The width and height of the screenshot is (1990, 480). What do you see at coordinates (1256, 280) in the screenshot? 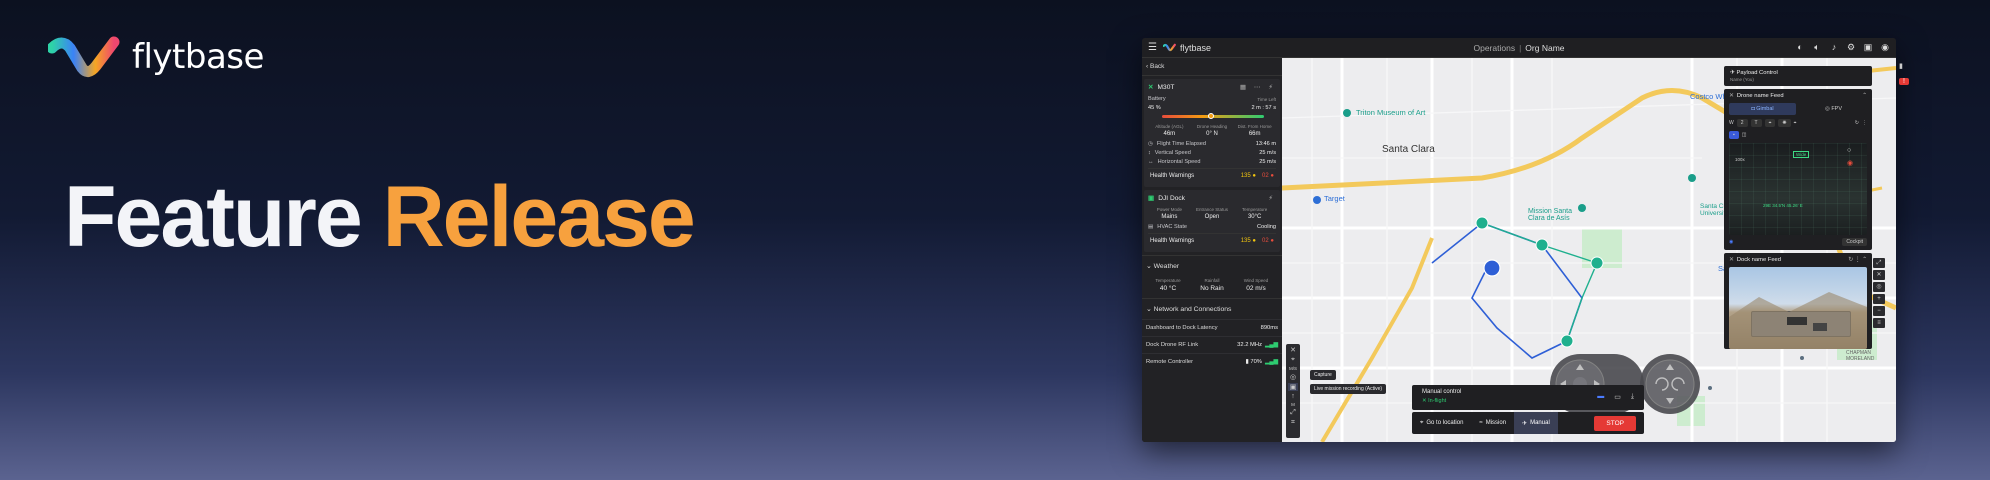
I see `wind-label: Wind Speed` at bounding box center [1256, 280].